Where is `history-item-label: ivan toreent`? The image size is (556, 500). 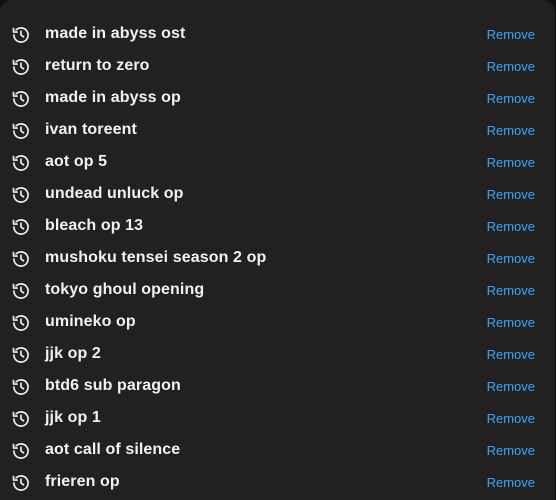 history-item-label: ivan toreent is located at coordinates (91, 129).